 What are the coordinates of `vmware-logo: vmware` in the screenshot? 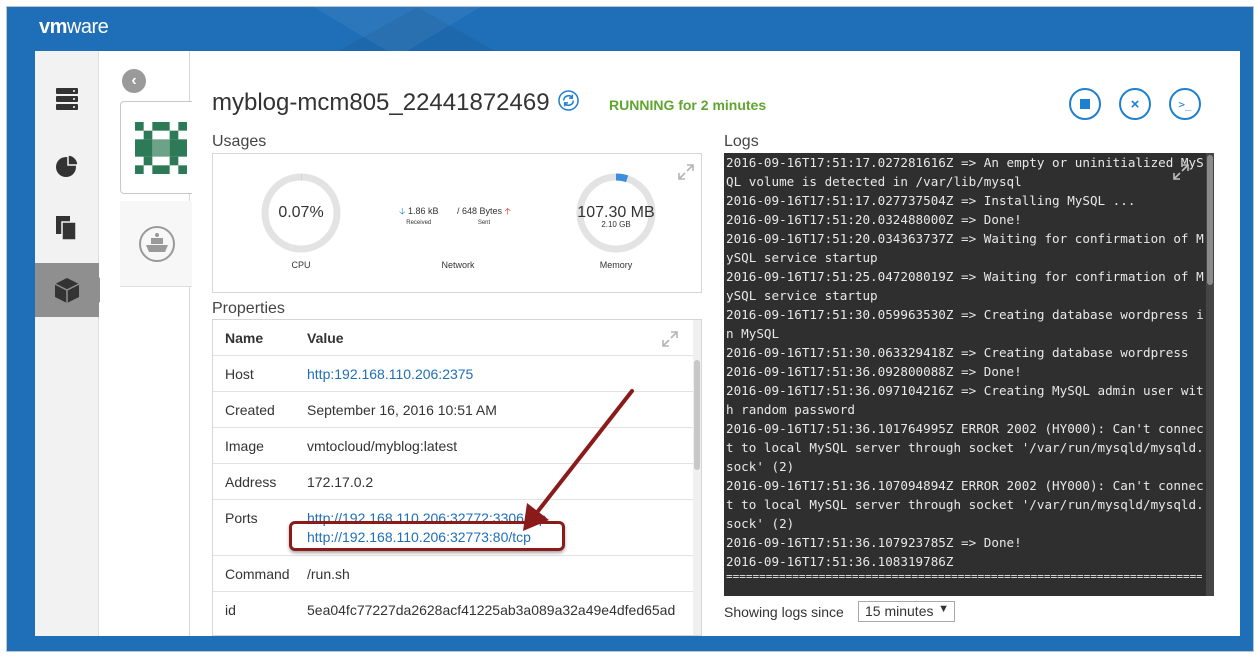 It's located at (74, 27).